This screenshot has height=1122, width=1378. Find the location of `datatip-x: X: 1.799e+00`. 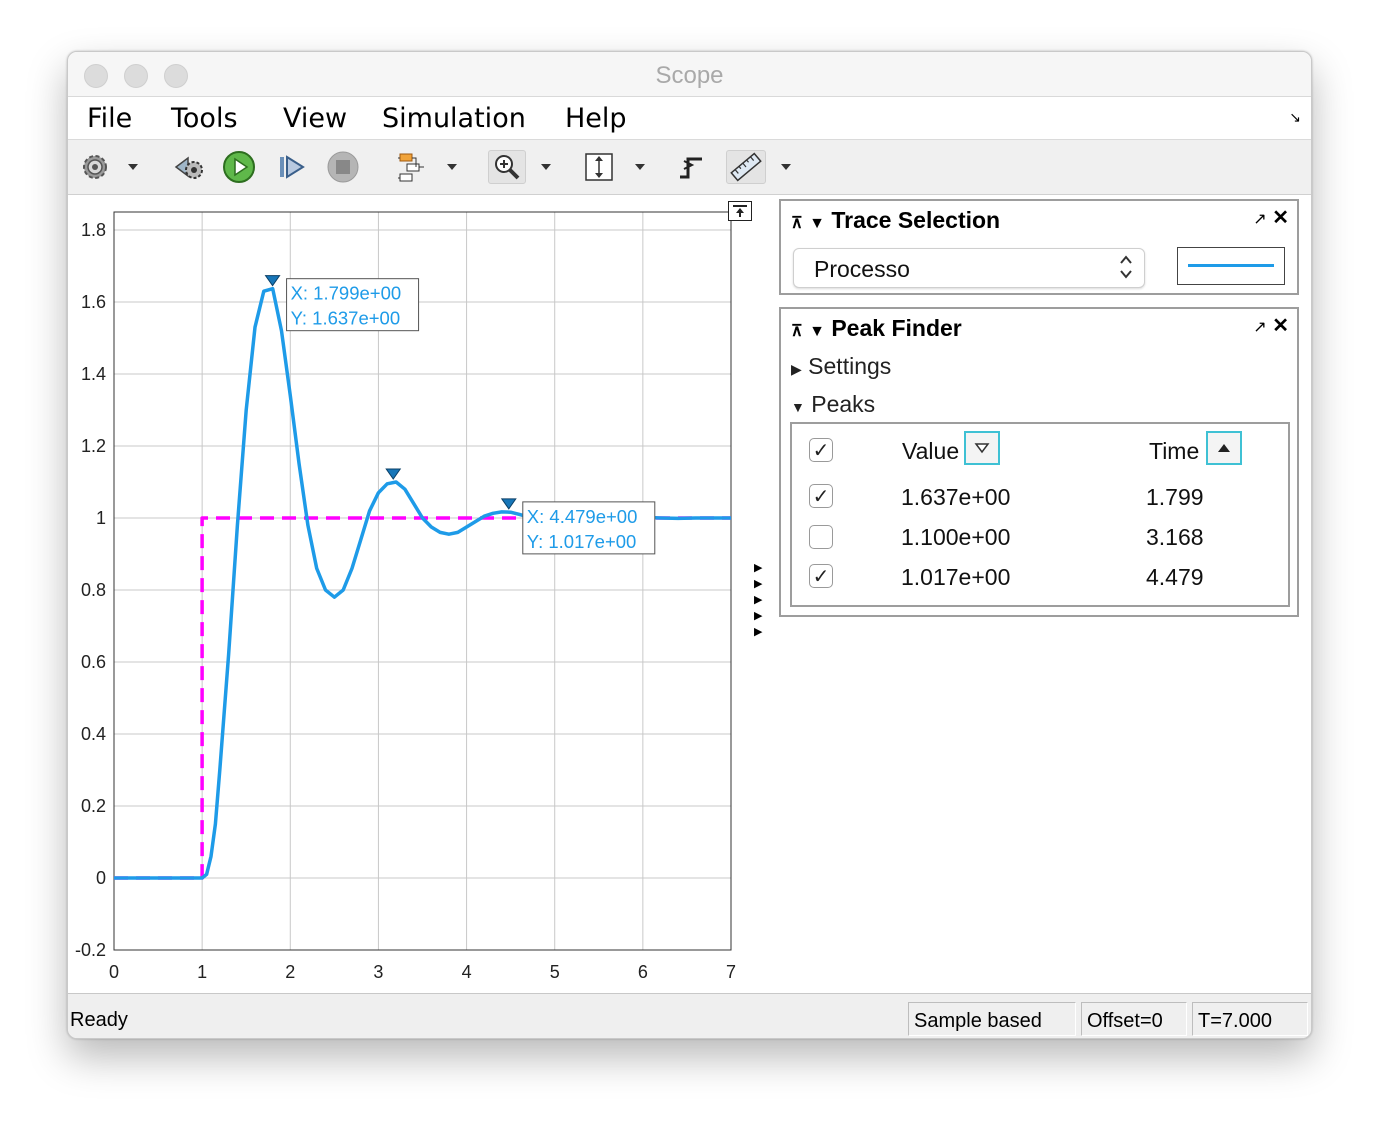

datatip-x: X: 1.799e+00 is located at coordinates (346, 293).